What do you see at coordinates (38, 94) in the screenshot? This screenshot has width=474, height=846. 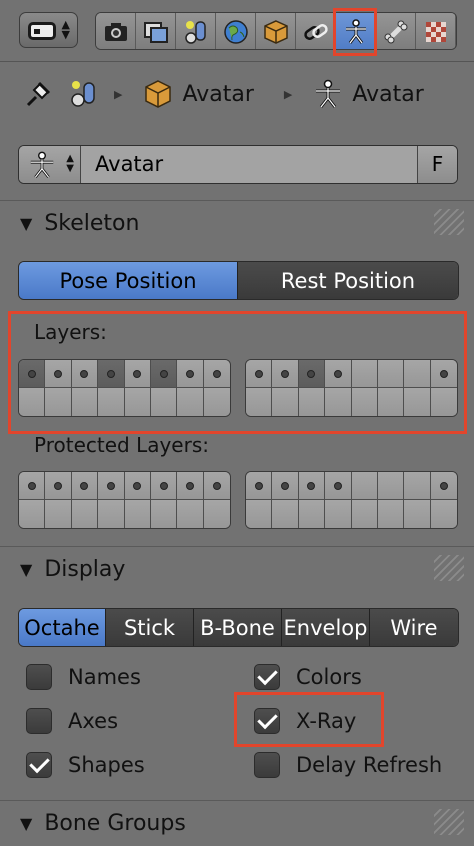 I see `pin-icon` at bounding box center [38, 94].